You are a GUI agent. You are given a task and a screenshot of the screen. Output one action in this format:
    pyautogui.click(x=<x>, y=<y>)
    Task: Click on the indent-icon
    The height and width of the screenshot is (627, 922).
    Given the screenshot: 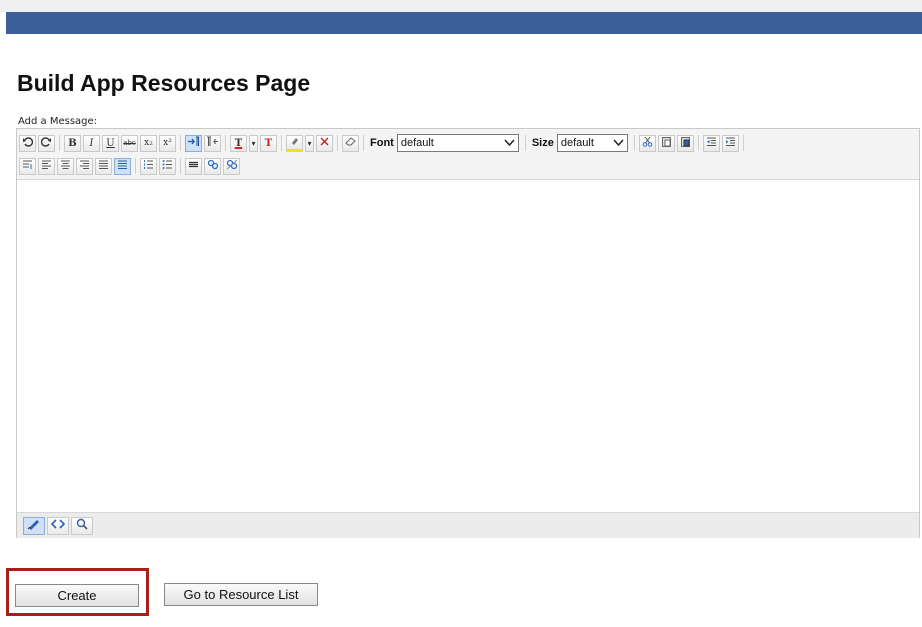 What is the action you would take?
    pyautogui.click(x=730, y=143)
    